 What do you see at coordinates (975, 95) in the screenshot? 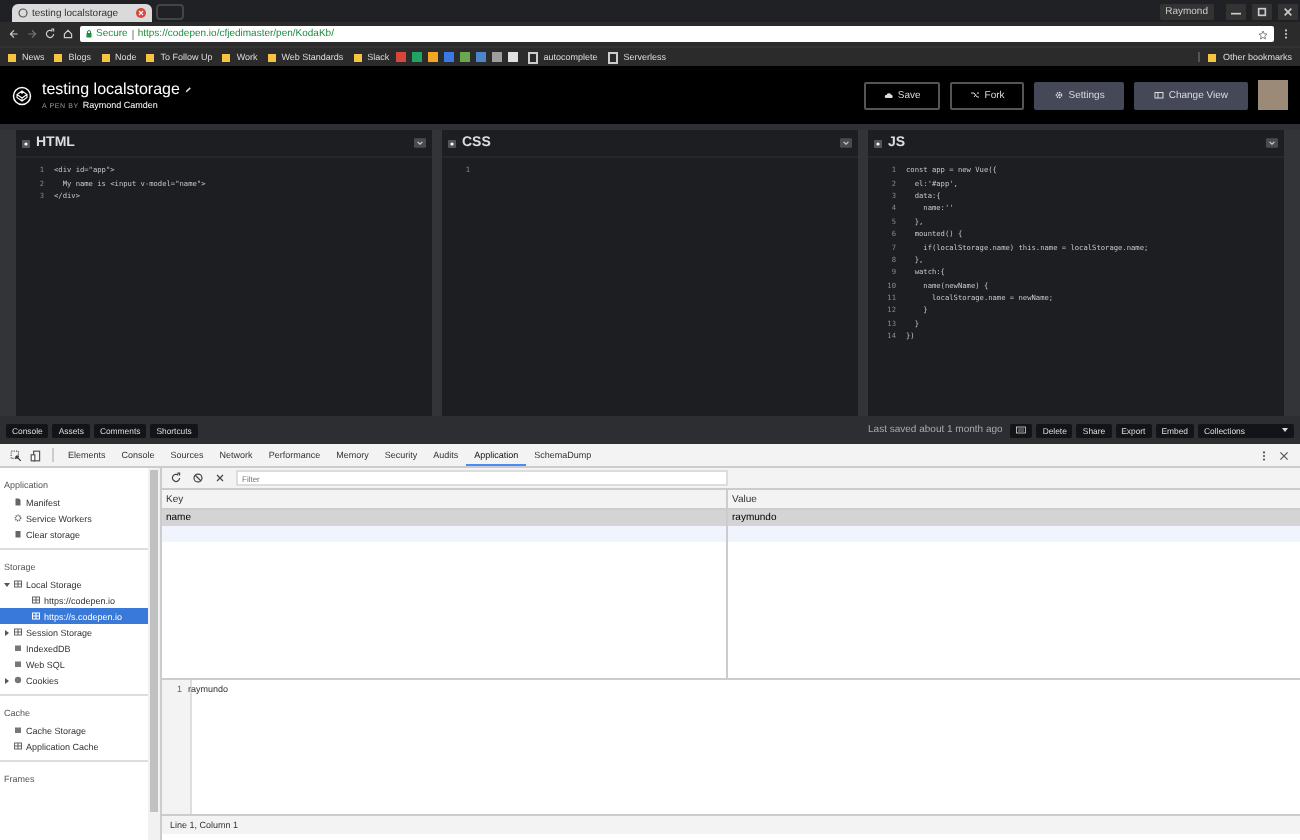
I see `fork-icon` at bounding box center [975, 95].